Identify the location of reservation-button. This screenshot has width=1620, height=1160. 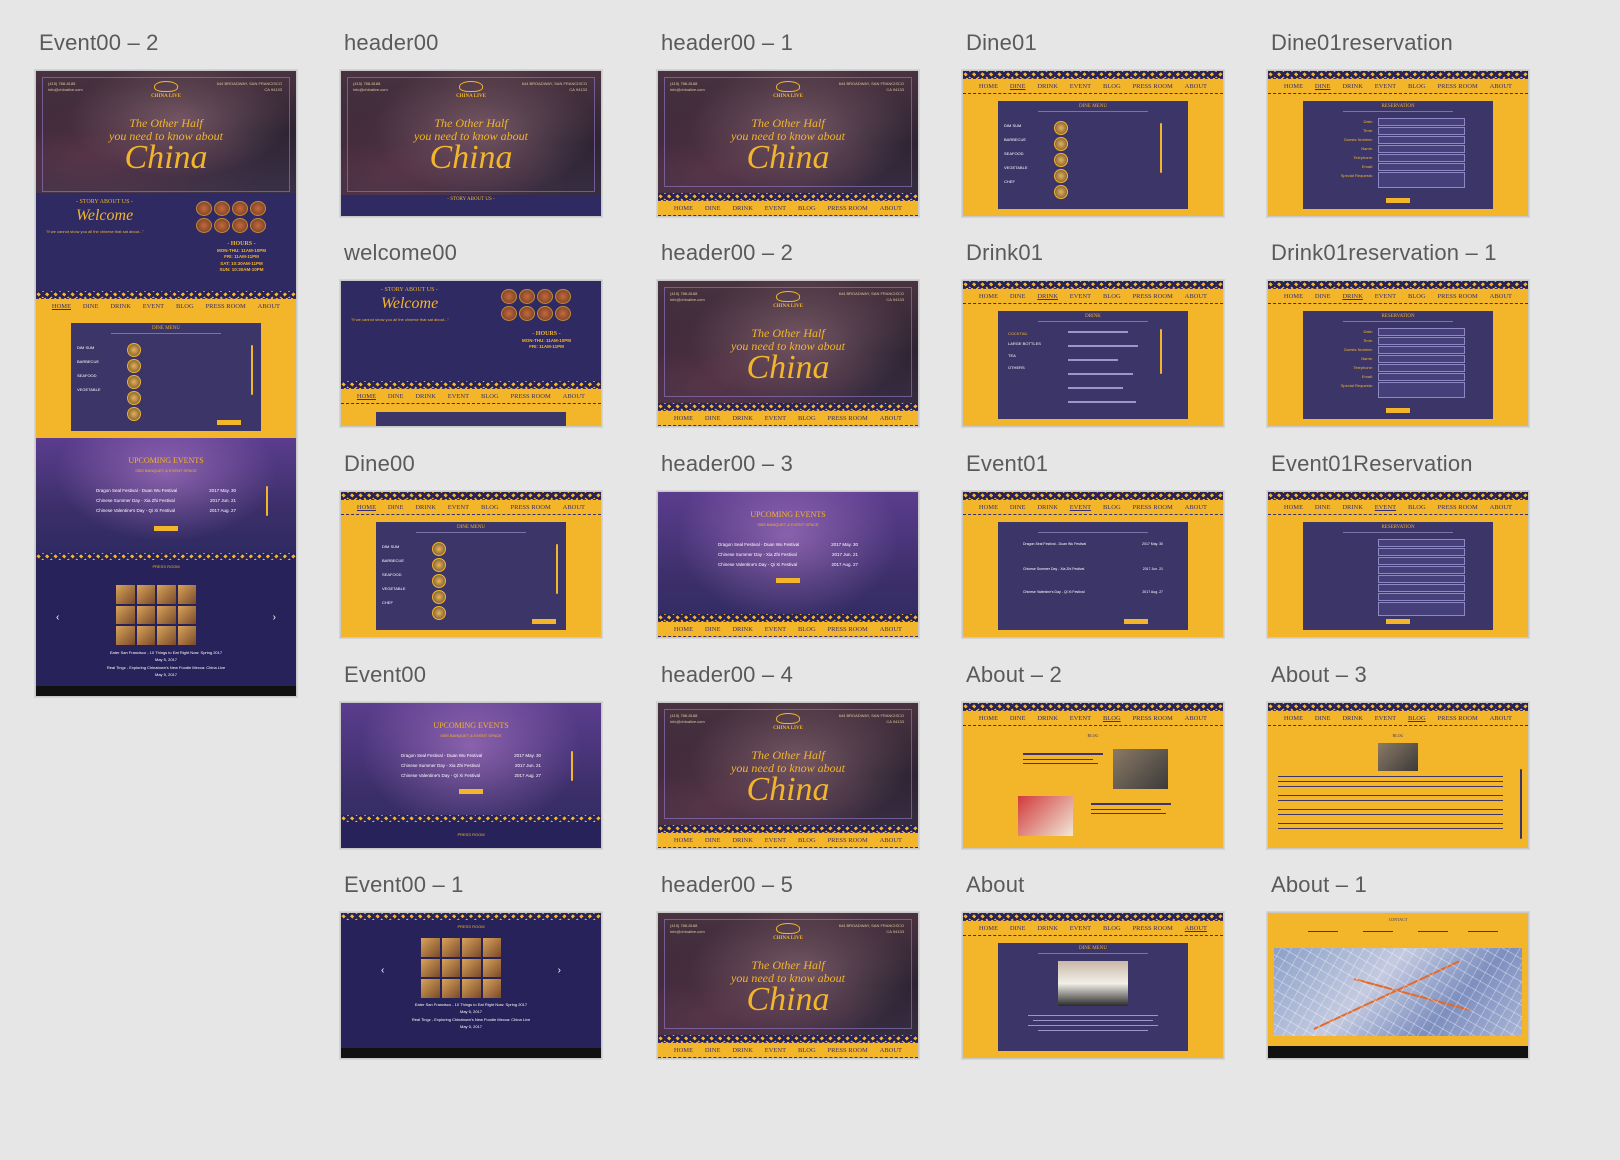
(544, 621).